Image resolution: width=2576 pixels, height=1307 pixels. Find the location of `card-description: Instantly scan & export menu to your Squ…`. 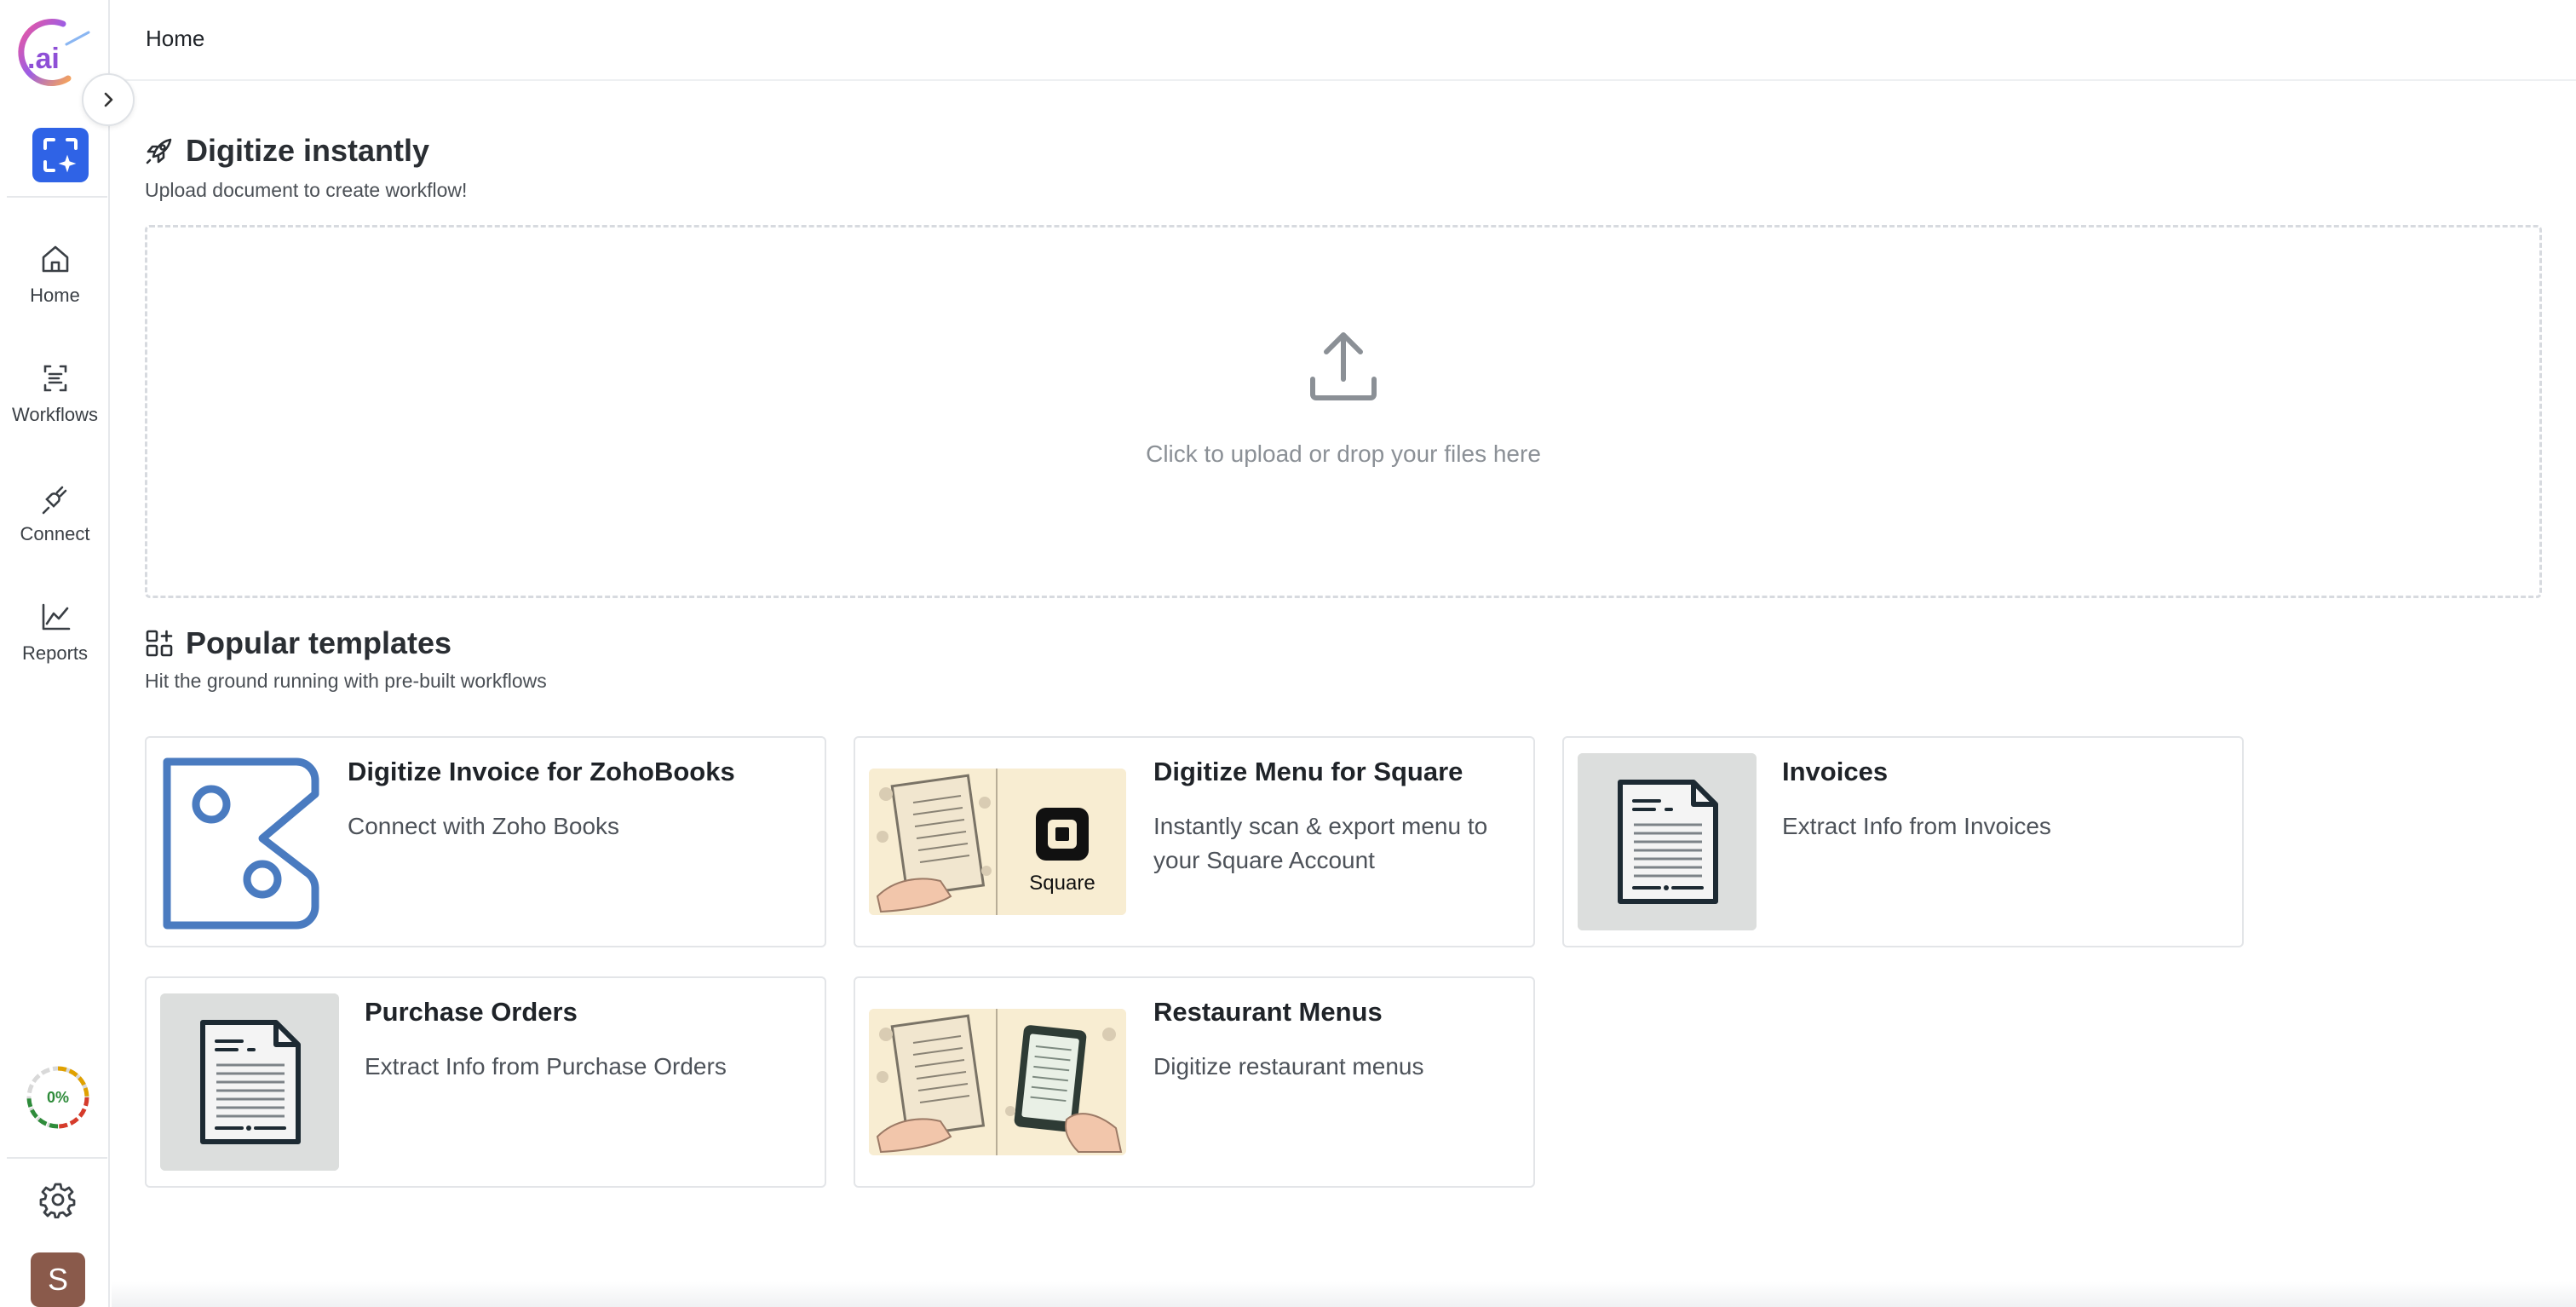

card-description: Instantly scan & export menu to your Squ… is located at coordinates (1321, 843).